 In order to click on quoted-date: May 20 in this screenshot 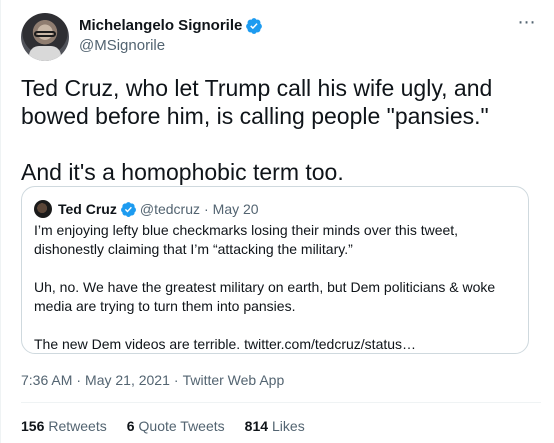, I will do `click(235, 209)`.